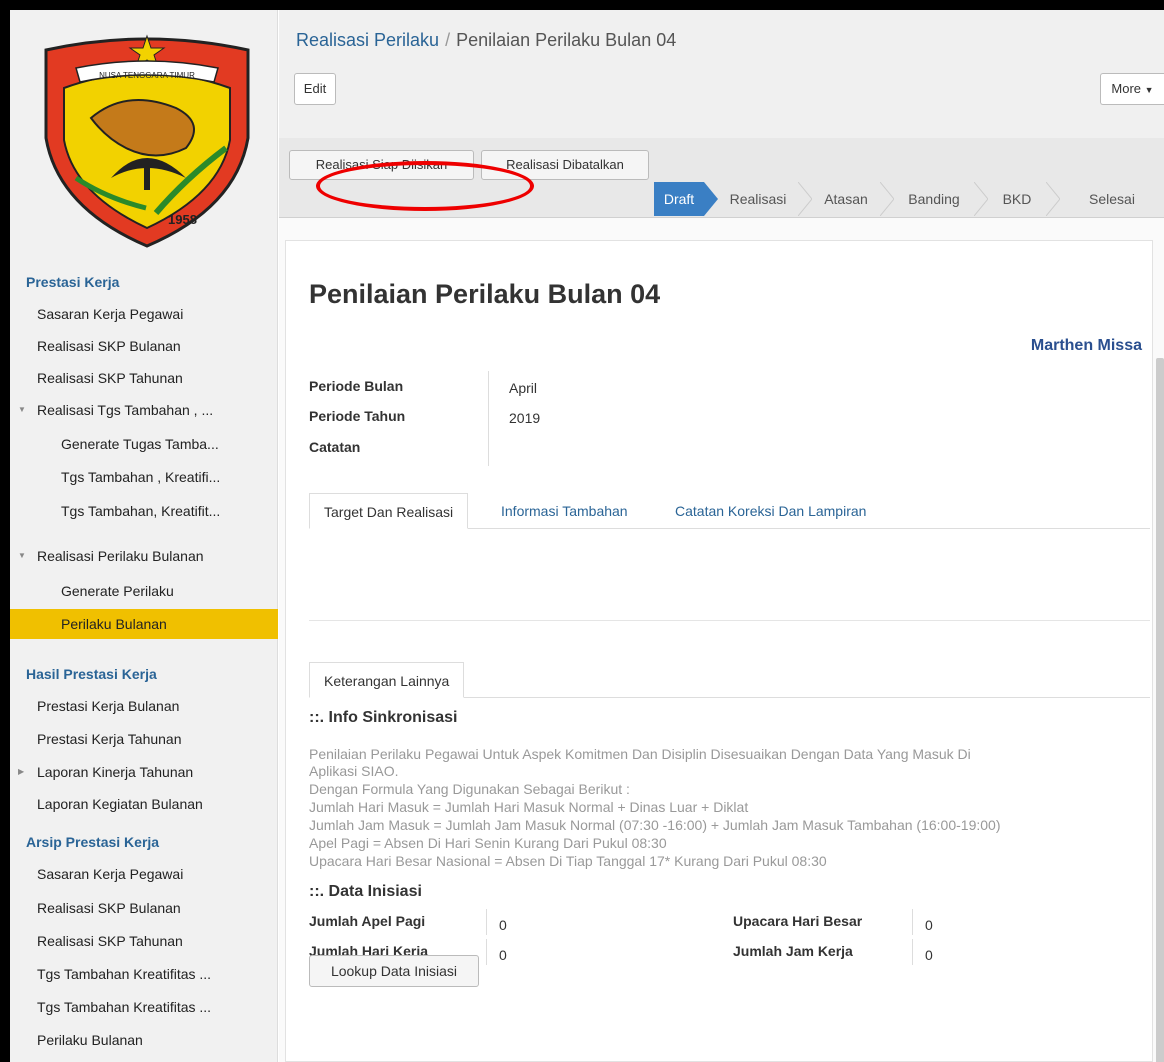  I want to click on sidebar-item-sasaran-kerja-pegawai: Sasaran Kerja Pegawai, so click(144, 314).